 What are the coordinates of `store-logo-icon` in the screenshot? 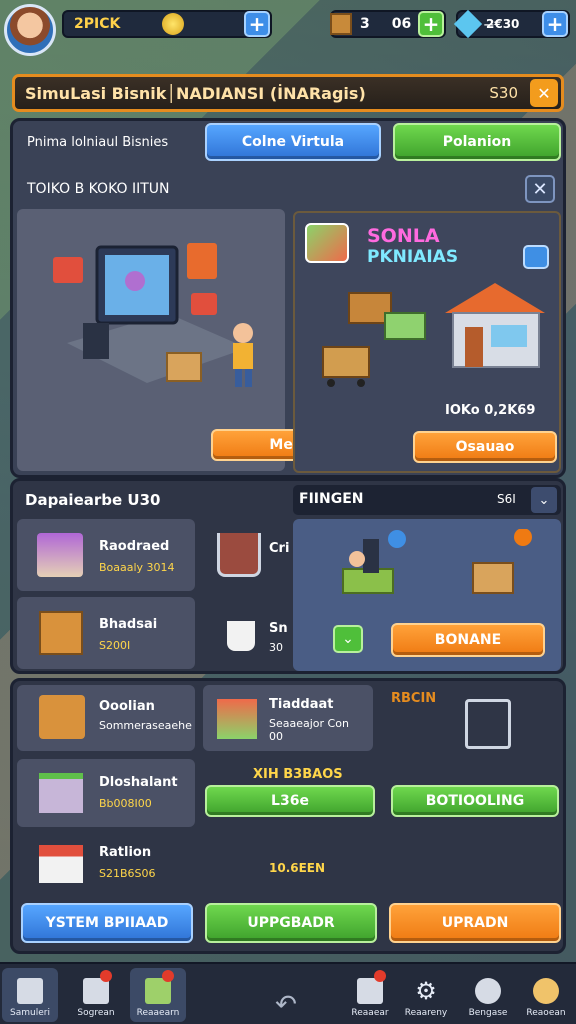 It's located at (327, 243).